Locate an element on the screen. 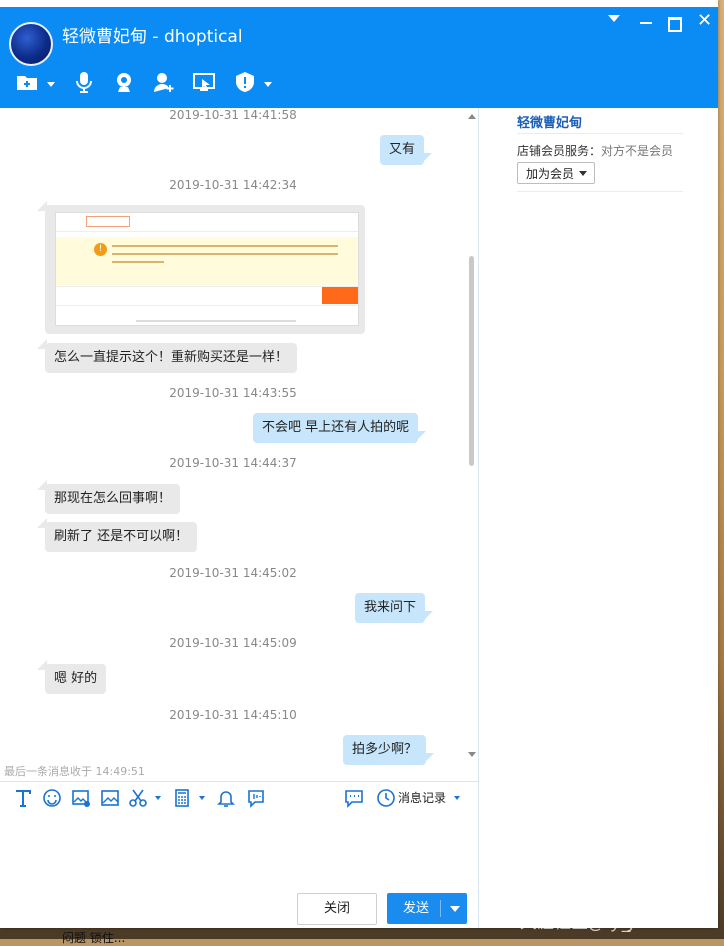  clock-icon is located at coordinates (386, 798).